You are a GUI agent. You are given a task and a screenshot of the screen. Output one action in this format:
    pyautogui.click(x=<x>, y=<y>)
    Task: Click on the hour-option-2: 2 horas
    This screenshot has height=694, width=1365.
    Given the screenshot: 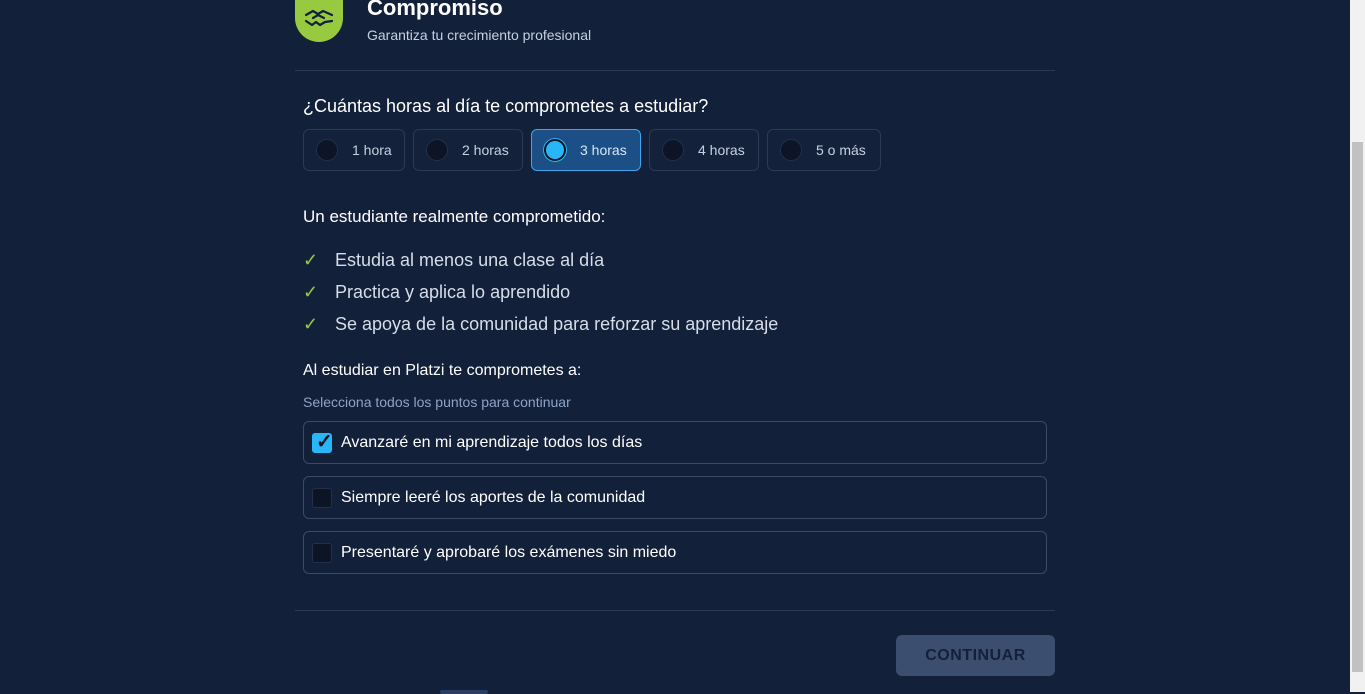 What is the action you would take?
    pyautogui.click(x=468, y=150)
    